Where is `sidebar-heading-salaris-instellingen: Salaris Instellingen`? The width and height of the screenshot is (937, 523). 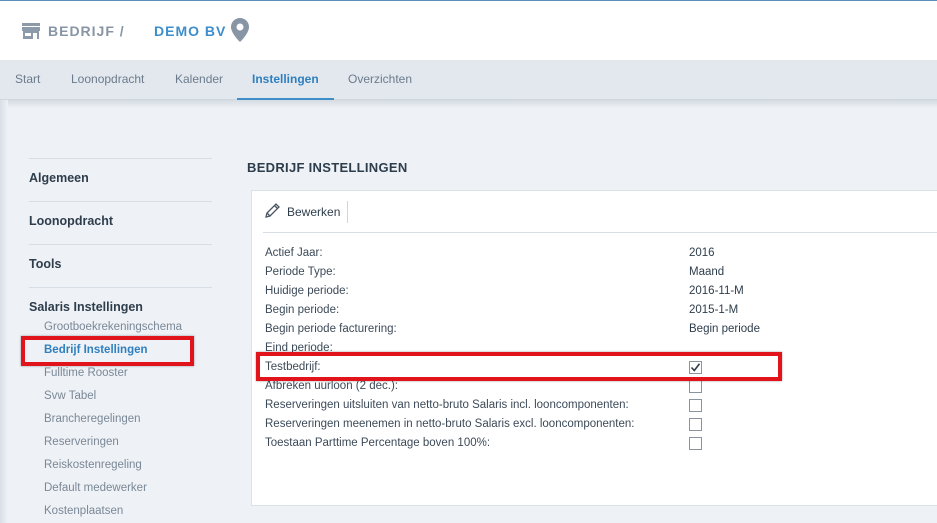 sidebar-heading-salaris-instellingen: Salaris Instellingen is located at coordinates (86, 307).